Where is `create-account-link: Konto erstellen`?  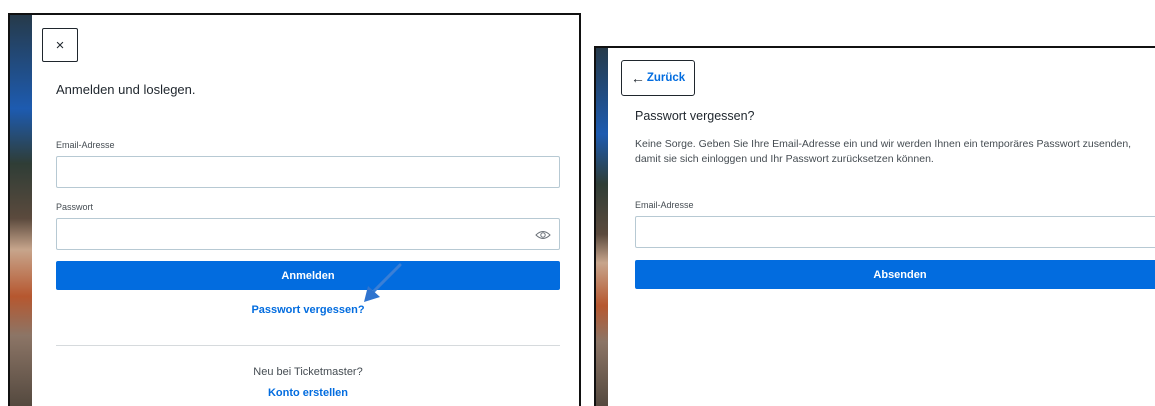
create-account-link: Konto erstellen is located at coordinates (308, 393).